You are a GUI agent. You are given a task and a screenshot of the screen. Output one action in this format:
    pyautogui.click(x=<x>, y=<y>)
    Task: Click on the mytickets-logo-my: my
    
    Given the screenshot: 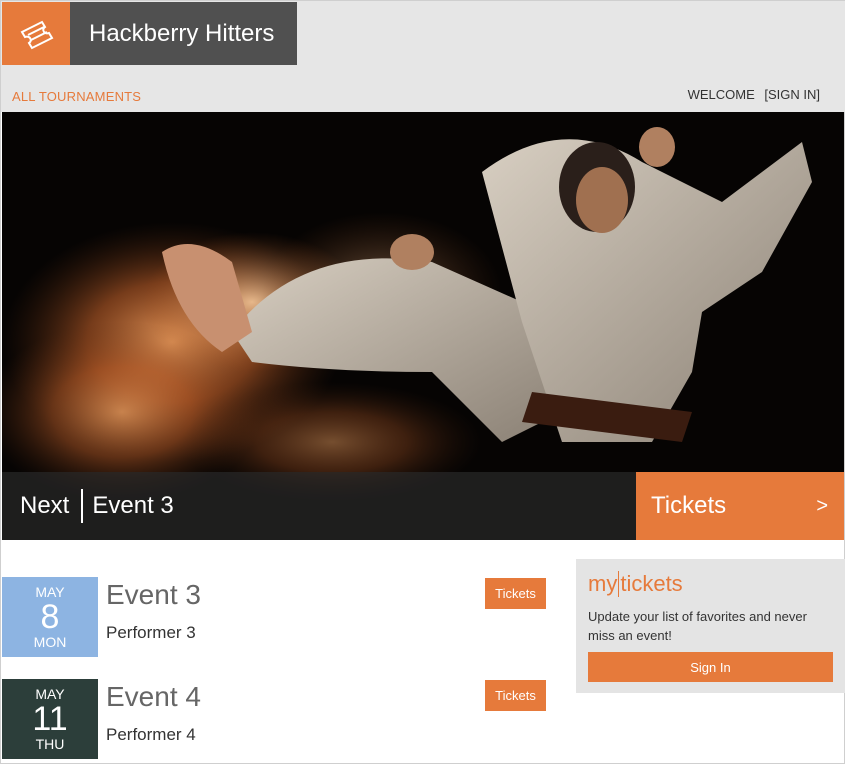 What is the action you would take?
    pyautogui.click(x=603, y=583)
    